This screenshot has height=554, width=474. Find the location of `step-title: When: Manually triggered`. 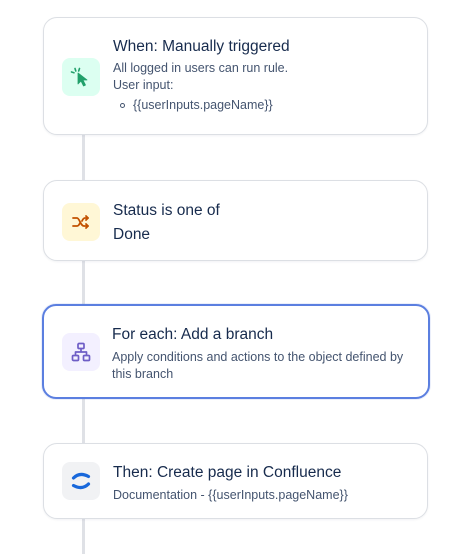

step-title: When: Manually triggered is located at coordinates (201, 46).